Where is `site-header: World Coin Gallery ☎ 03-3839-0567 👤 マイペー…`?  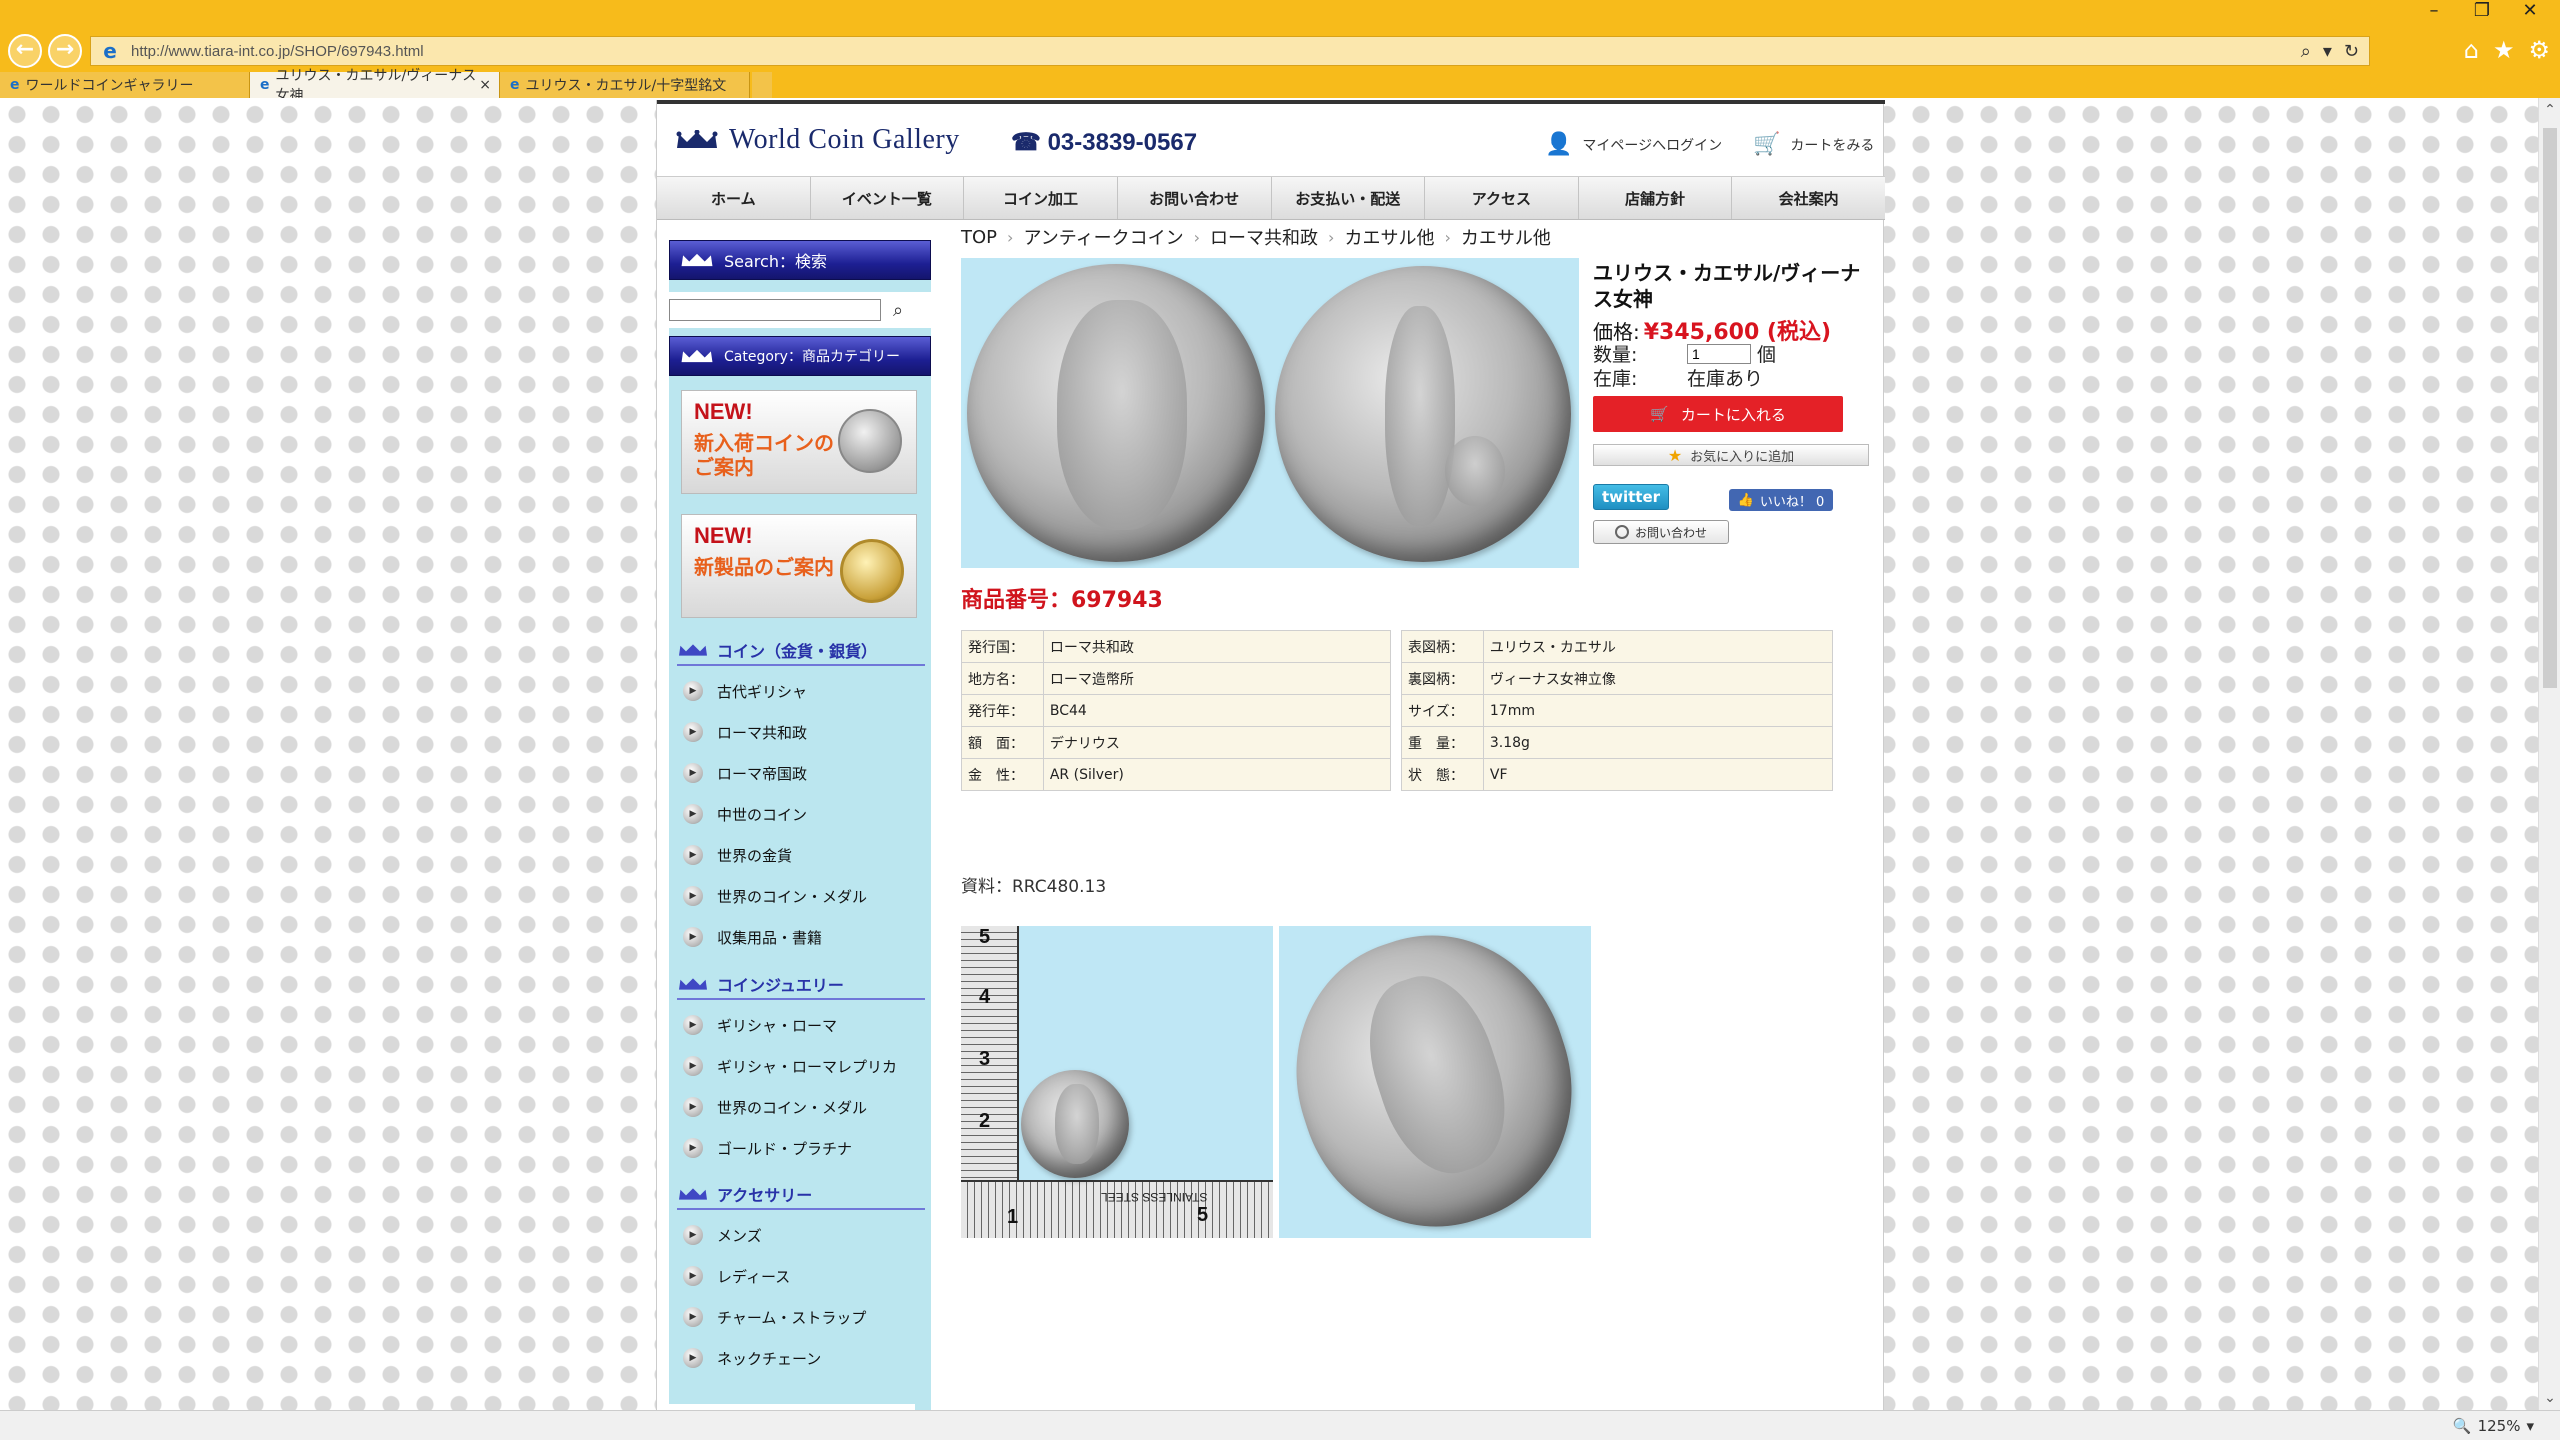
site-header: World Coin Gallery ☎ 03-3839-0567 👤 マイペー… is located at coordinates (1271, 140).